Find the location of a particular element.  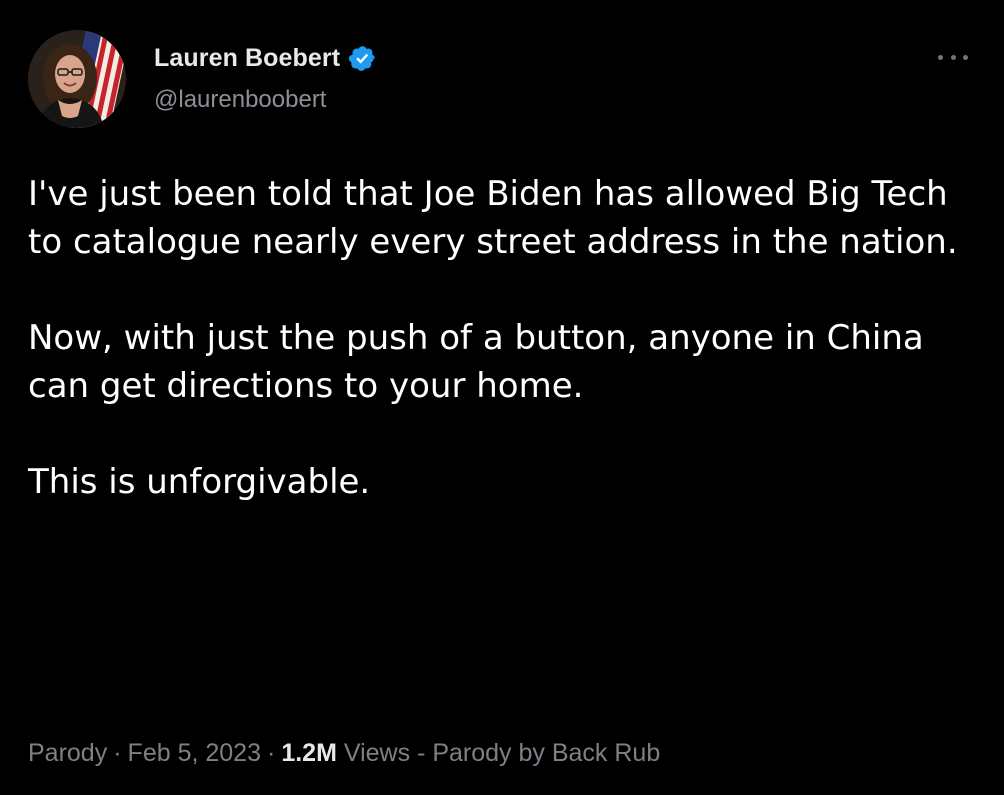

author-name-row: Lauren Boebert is located at coordinates (265, 58).